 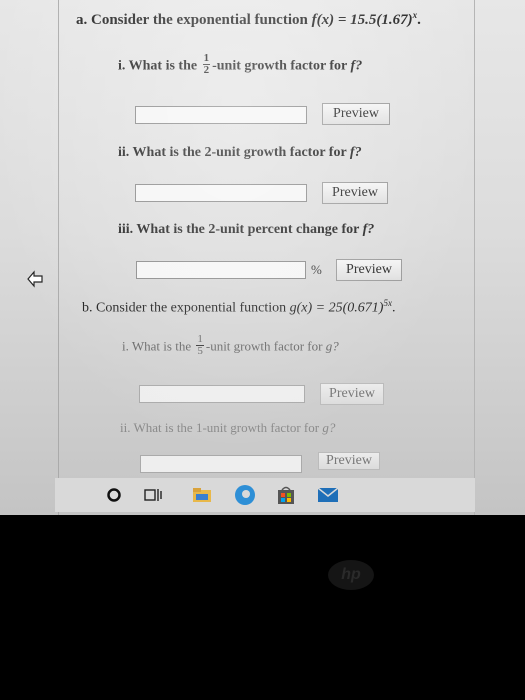 What do you see at coordinates (114, 495) in the screenshot?
I see `cortana-icon` at bounding box center [114, 495].